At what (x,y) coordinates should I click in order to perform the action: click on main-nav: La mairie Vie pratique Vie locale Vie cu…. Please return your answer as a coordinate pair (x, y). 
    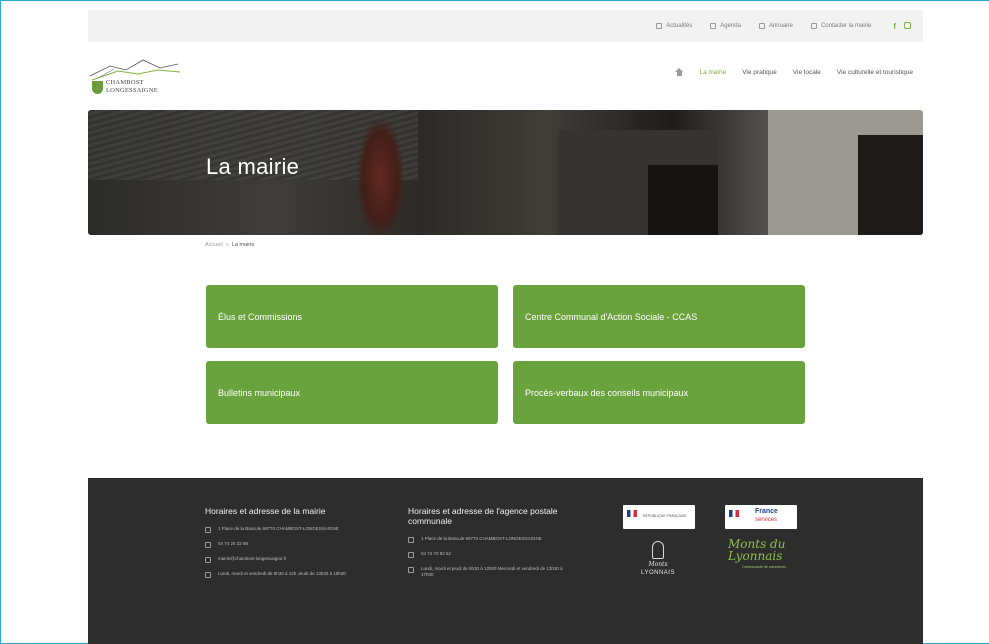
    Looking at the image, I should click on (794, 72).